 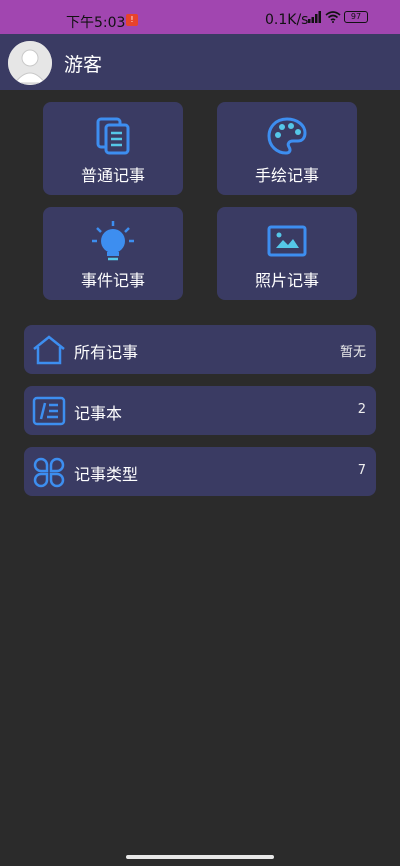 I want to click on user-avatar-icon, so click(x=30, y=63).